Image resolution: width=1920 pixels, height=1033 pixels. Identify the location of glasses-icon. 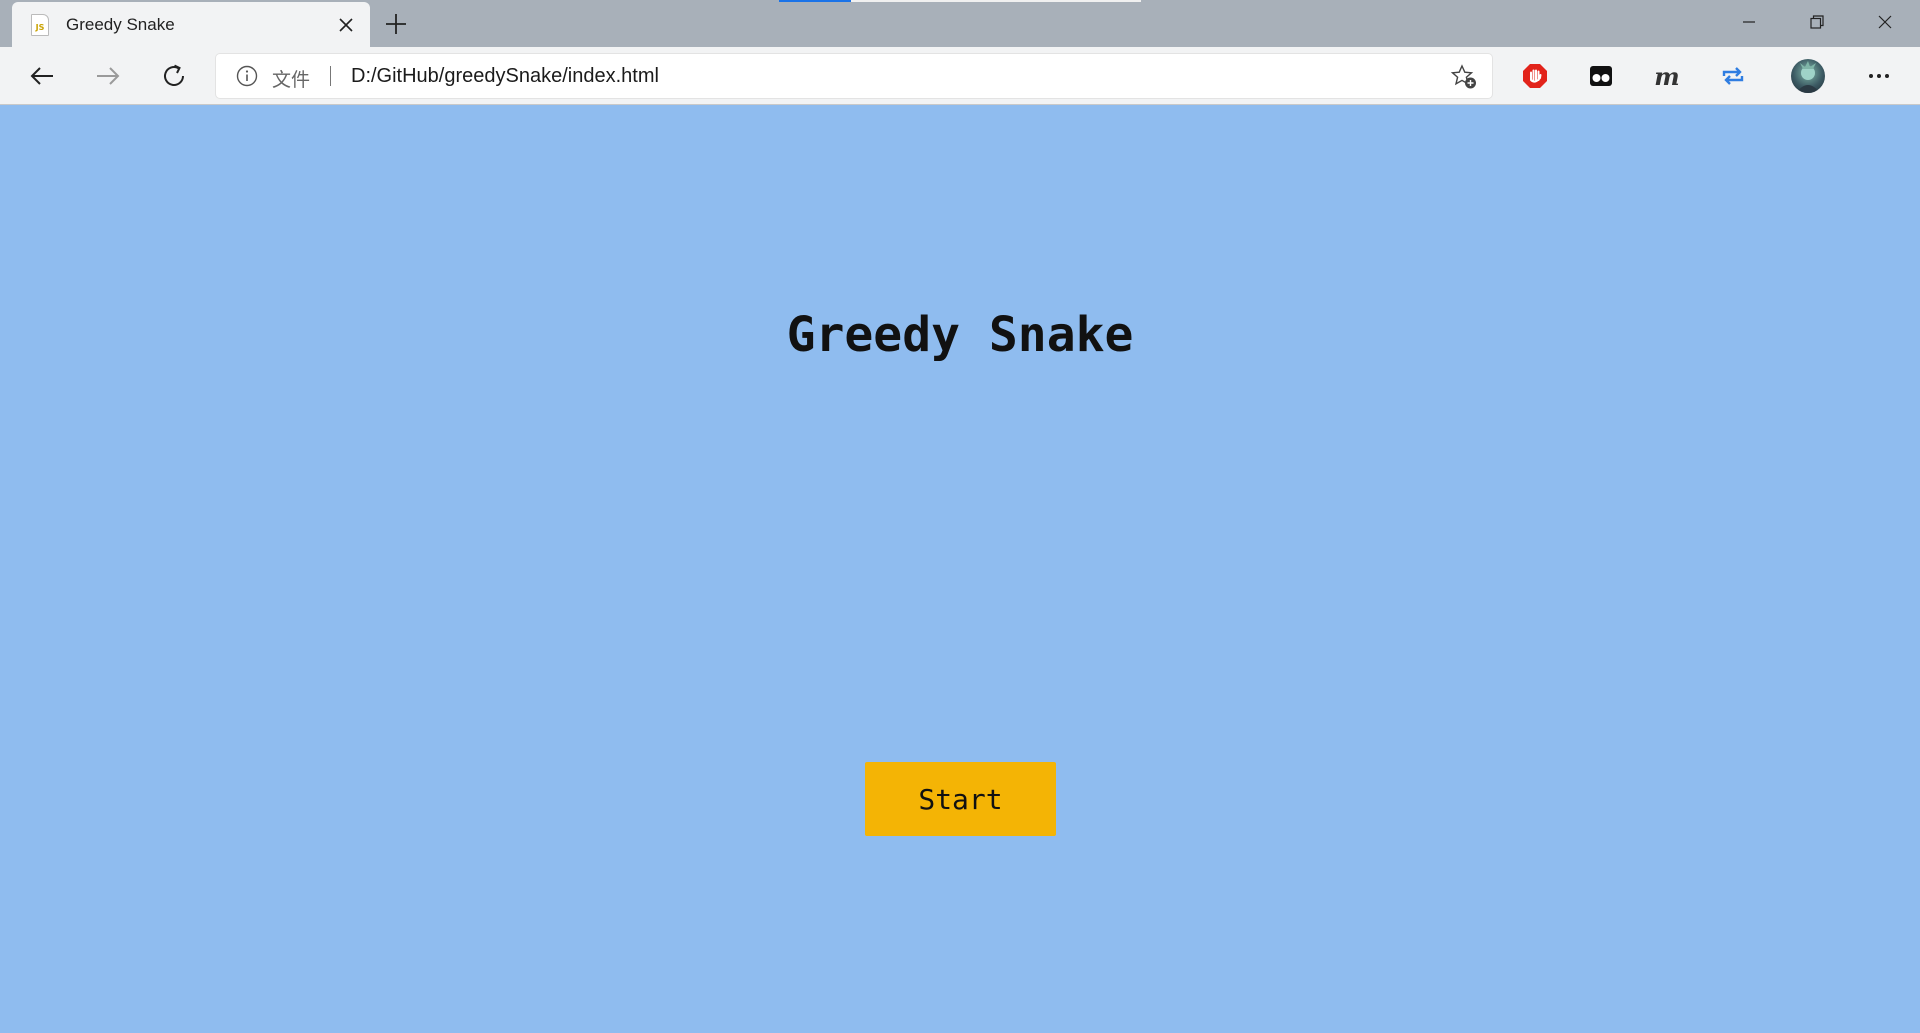
(1601, 76).